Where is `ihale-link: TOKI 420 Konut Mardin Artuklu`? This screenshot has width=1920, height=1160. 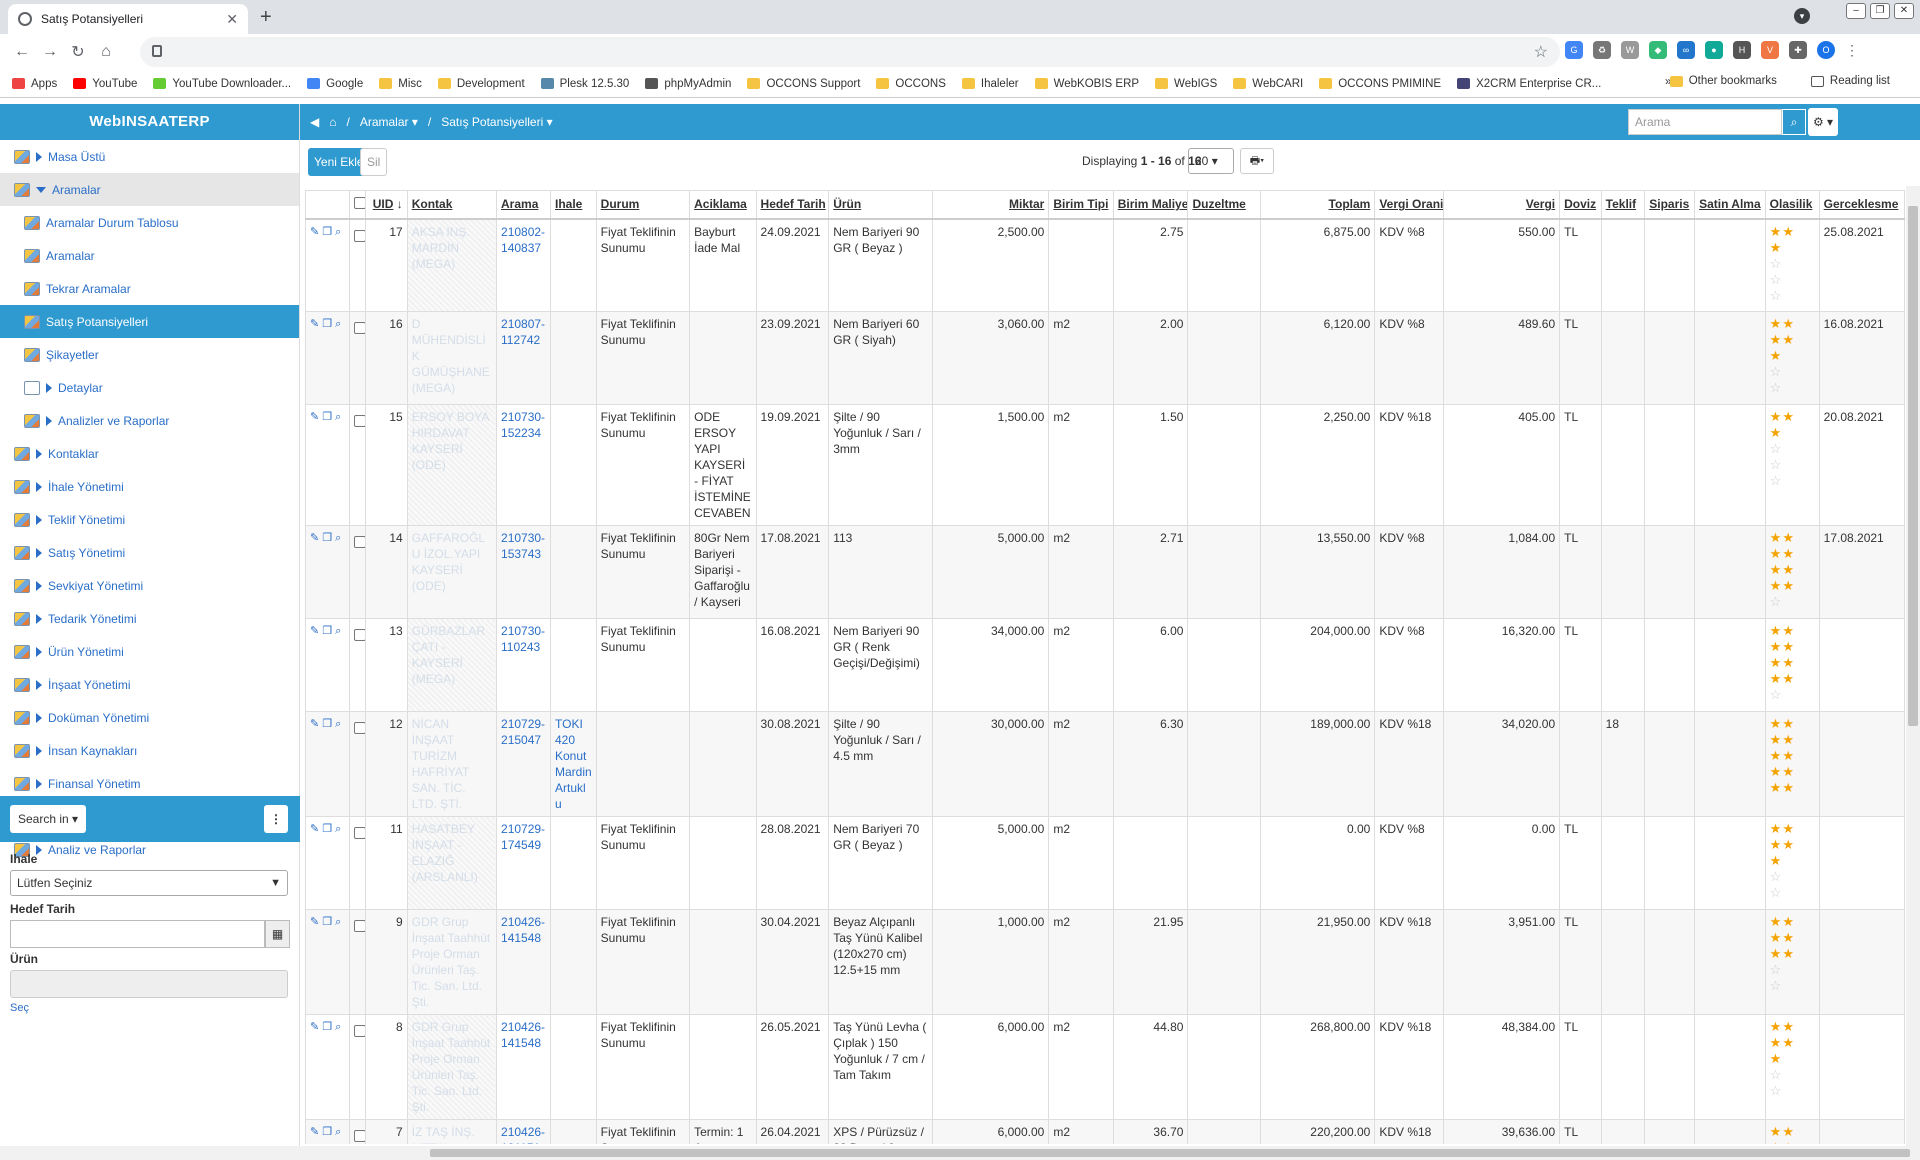 ihale-link: TOKI 420 Konut Mardin Artuklu is located at coordinates (573, 764).